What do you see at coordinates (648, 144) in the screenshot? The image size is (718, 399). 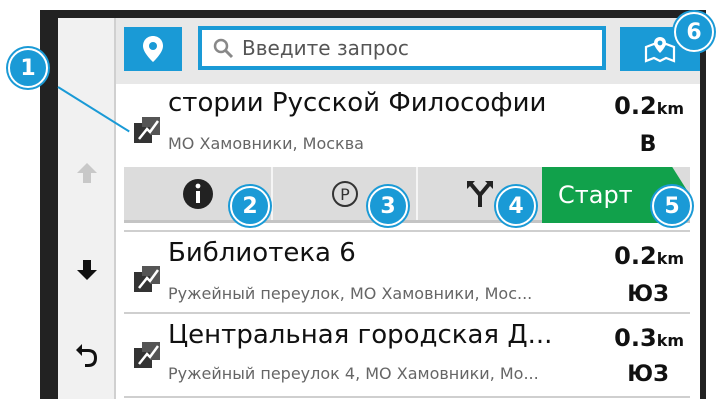 I see `selected-direction: В` at bounding box center [648, 144].